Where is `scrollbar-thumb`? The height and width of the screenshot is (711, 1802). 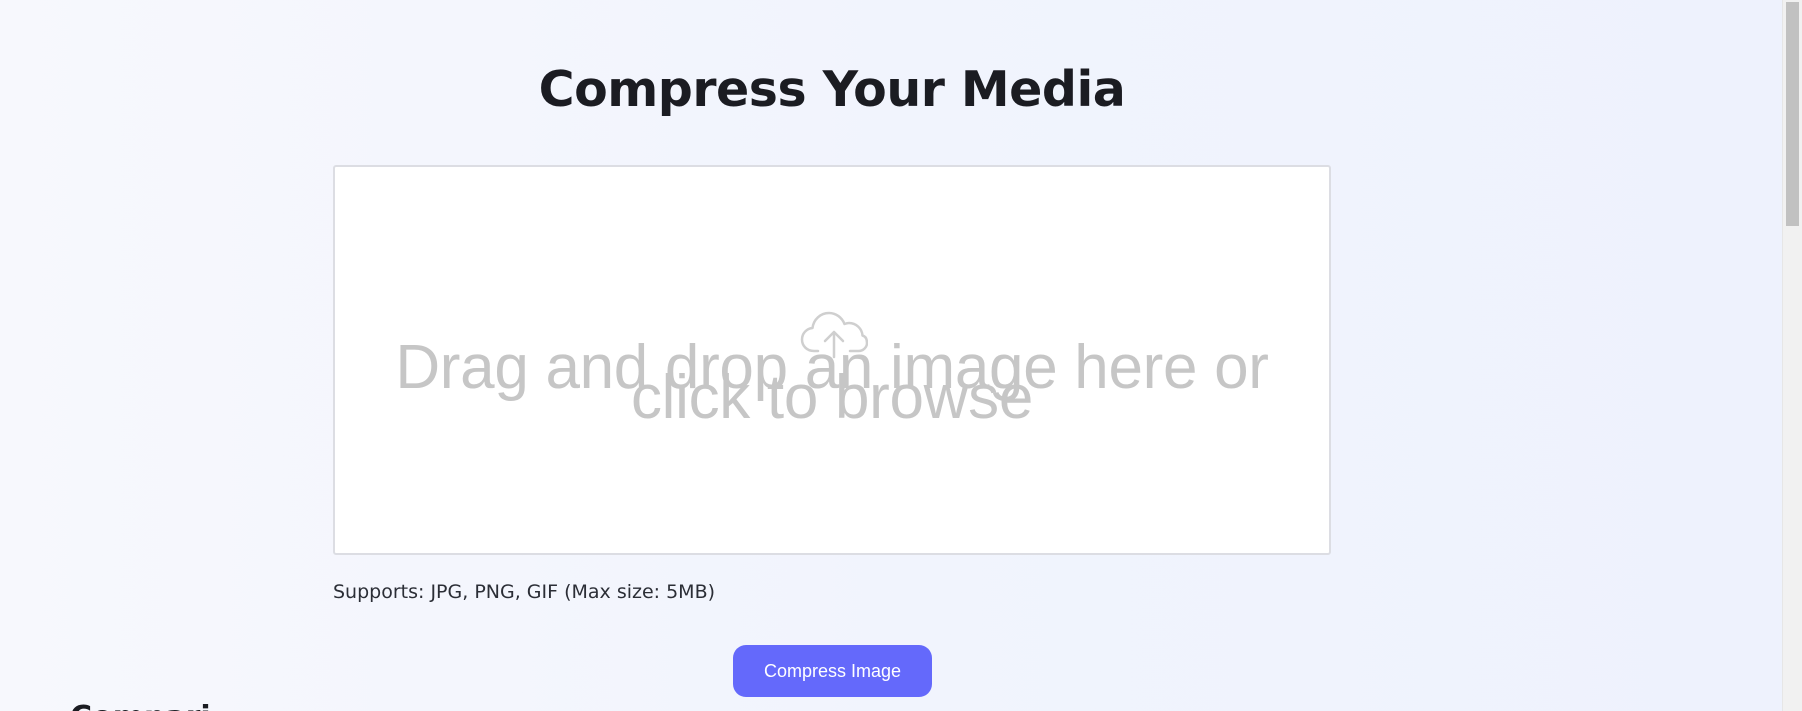
scrollbar-thumb is located at coordinates (1792, 114).